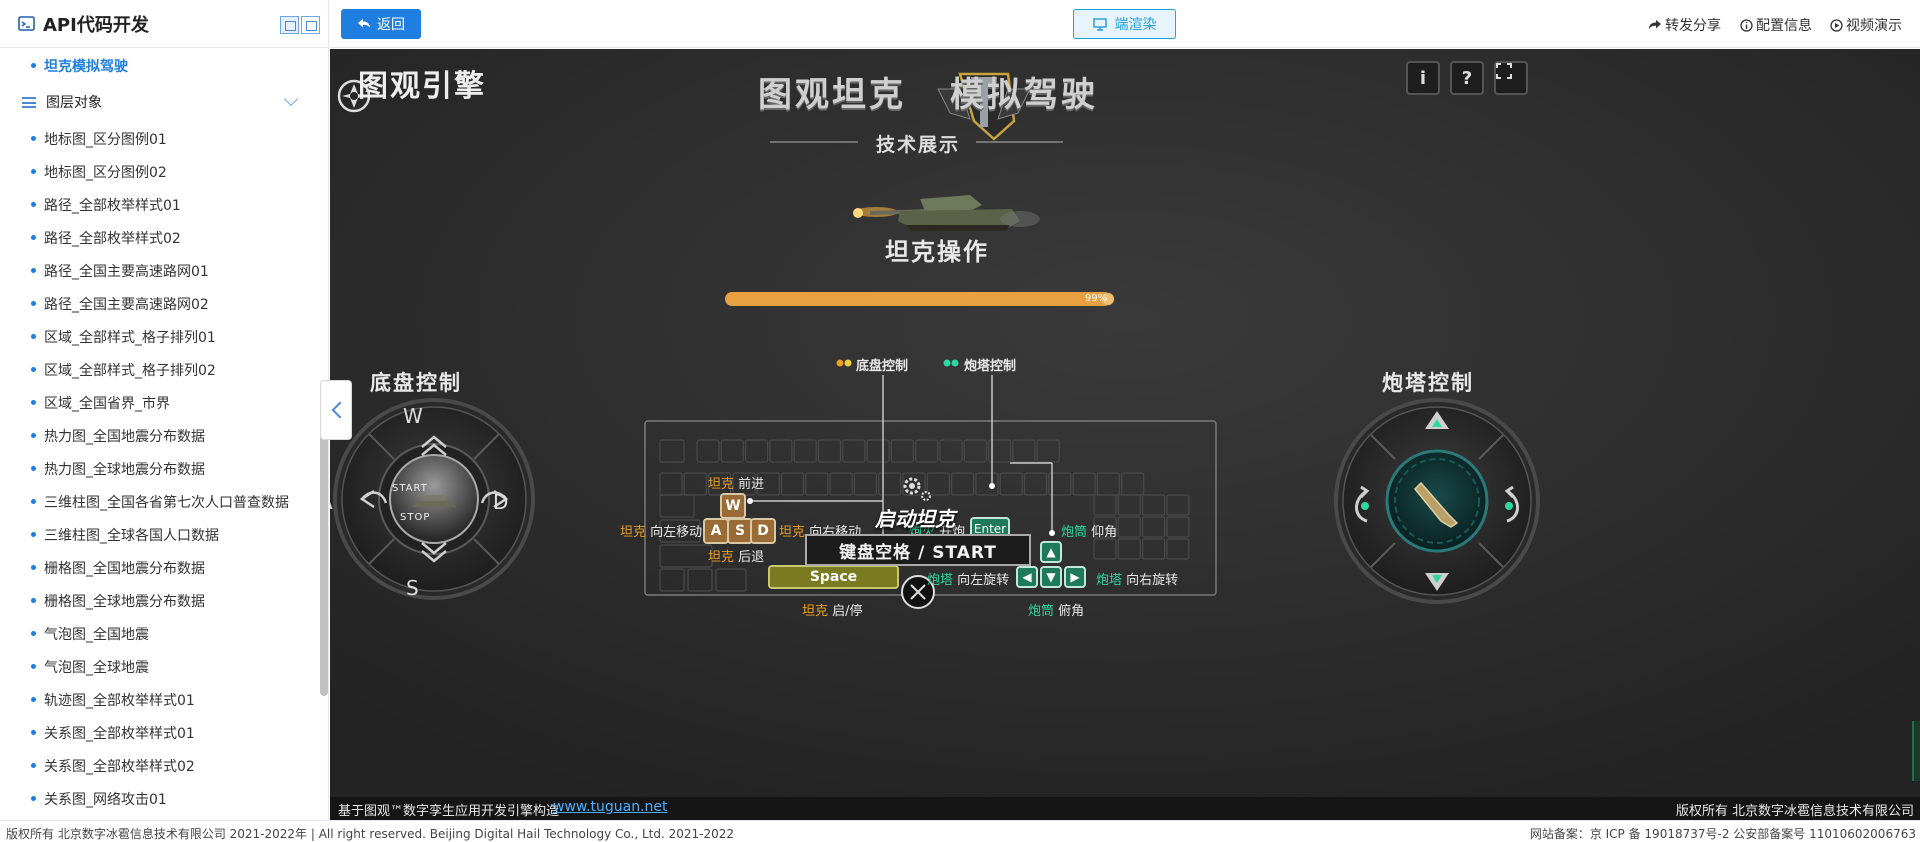 This screenshot has width=1920, height=842. I want to click on engine-logo-text: 图观引擎, so click(422, 86).